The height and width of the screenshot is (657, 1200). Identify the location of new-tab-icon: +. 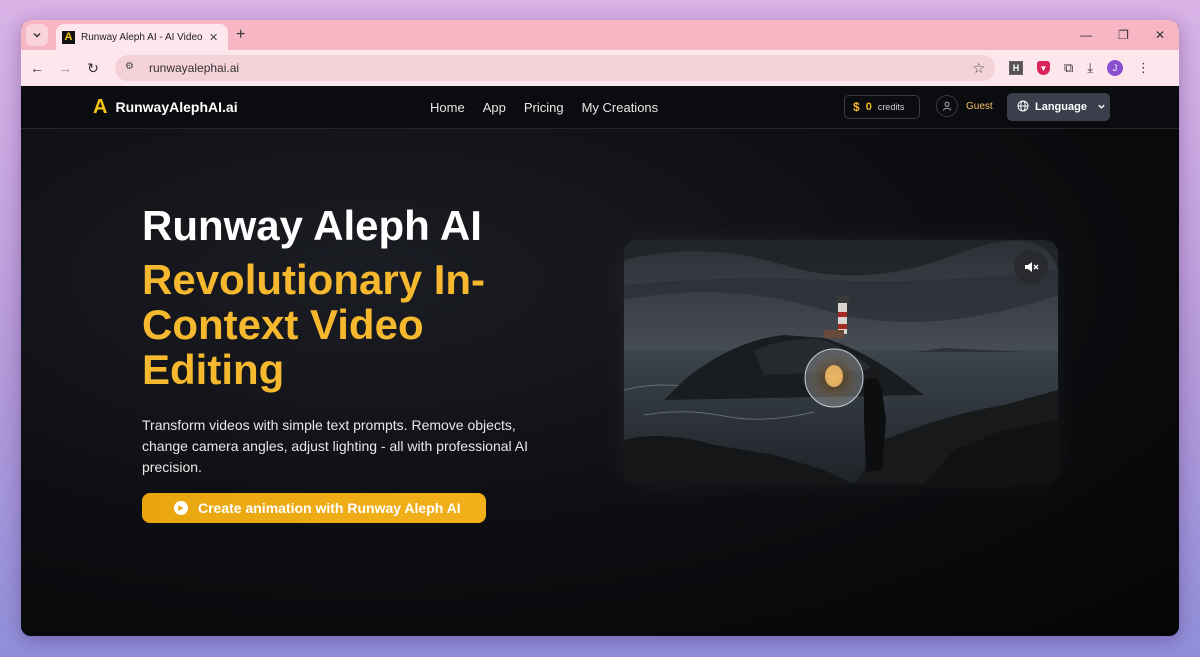
(240, 35).